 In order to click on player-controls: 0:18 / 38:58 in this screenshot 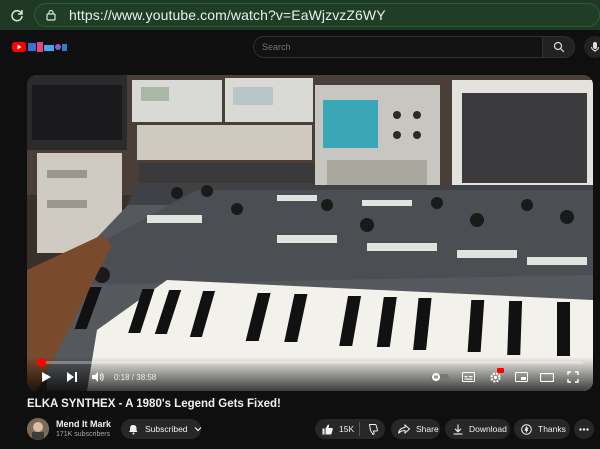, I will do `click(310, 374)`.